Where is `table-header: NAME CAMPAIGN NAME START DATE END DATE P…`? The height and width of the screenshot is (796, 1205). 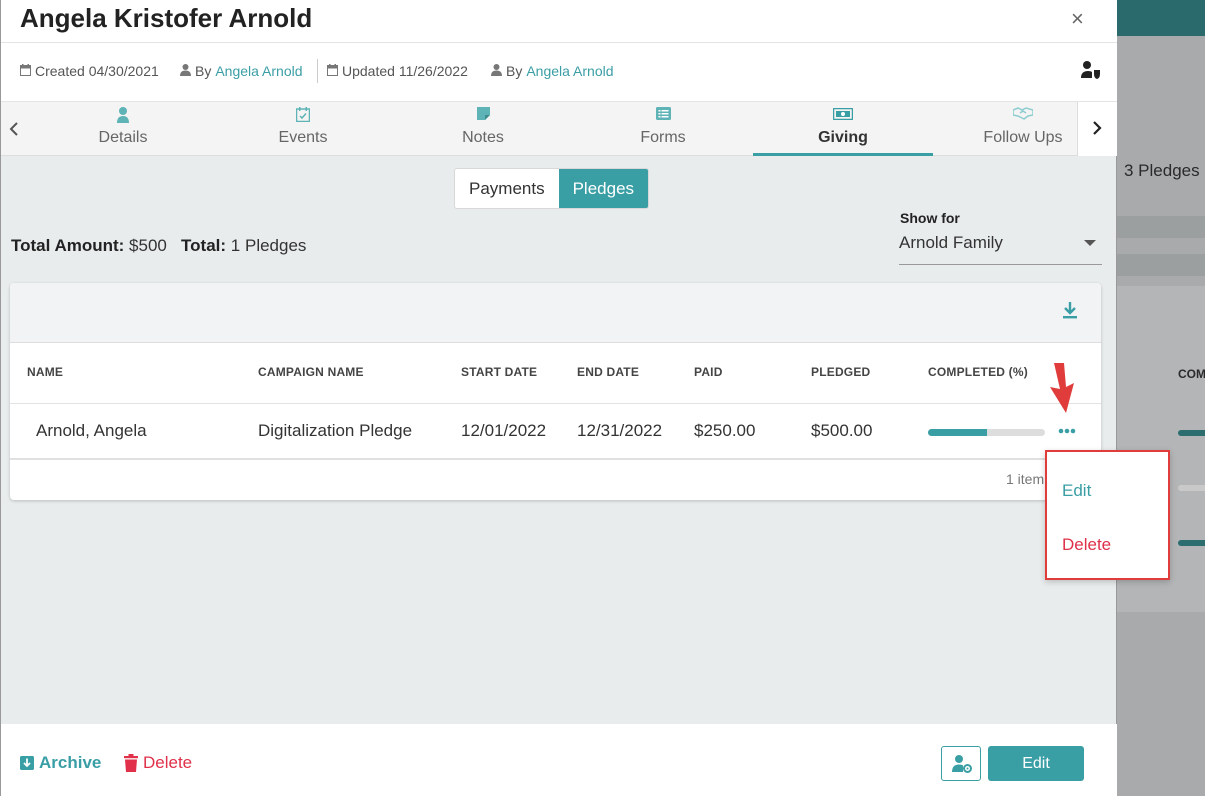 table-header: NAME CAMPAIGN NAME START DATE END DATE P… is located at coordinates (555, 373).